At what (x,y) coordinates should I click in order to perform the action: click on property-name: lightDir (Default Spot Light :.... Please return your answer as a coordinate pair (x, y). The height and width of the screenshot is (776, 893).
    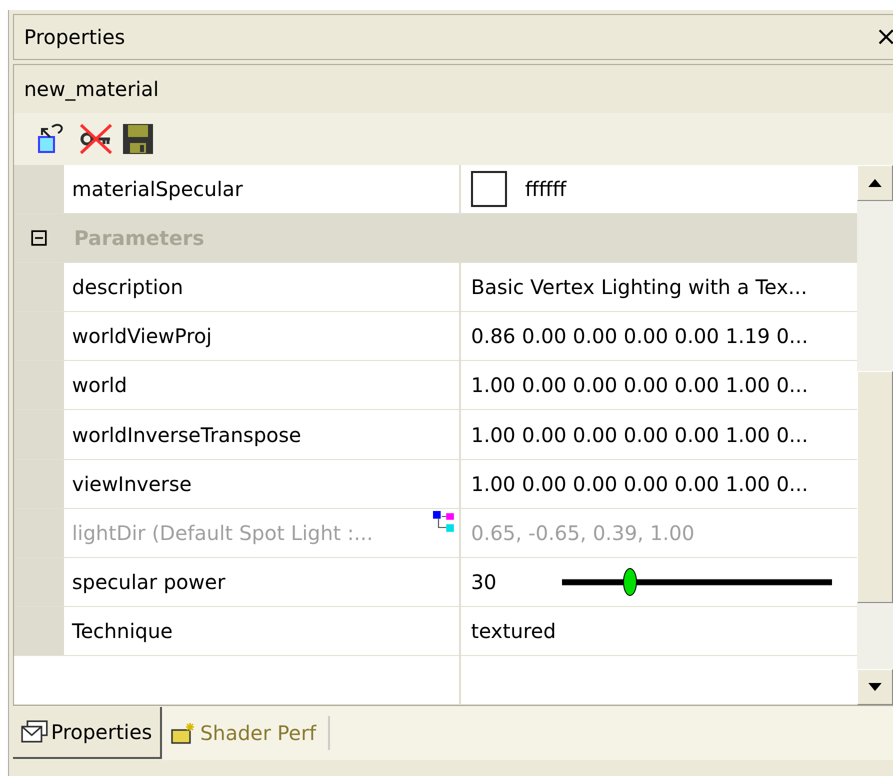
    Looking at the image, I should click on (223, 532).